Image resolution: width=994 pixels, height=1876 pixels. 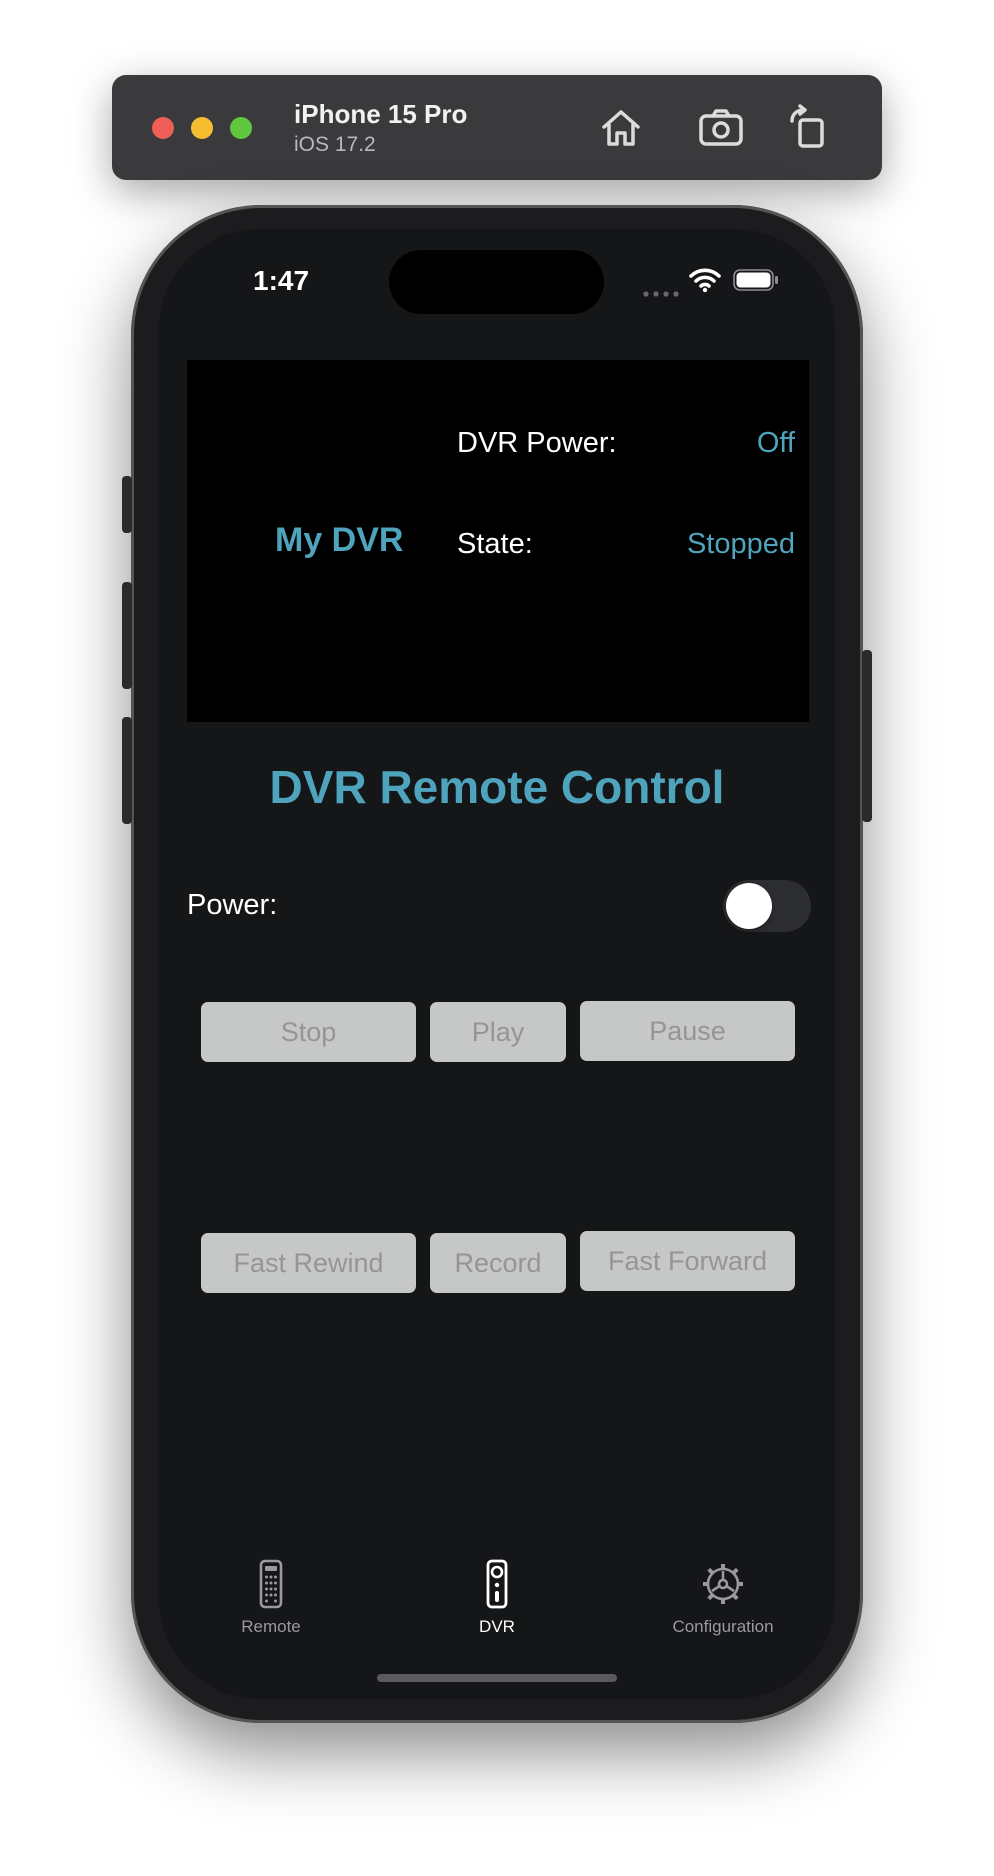 I want to click on simulator-toolbar: iPhone 15 Pro iOS 17.2, so click(x=497, y=127).